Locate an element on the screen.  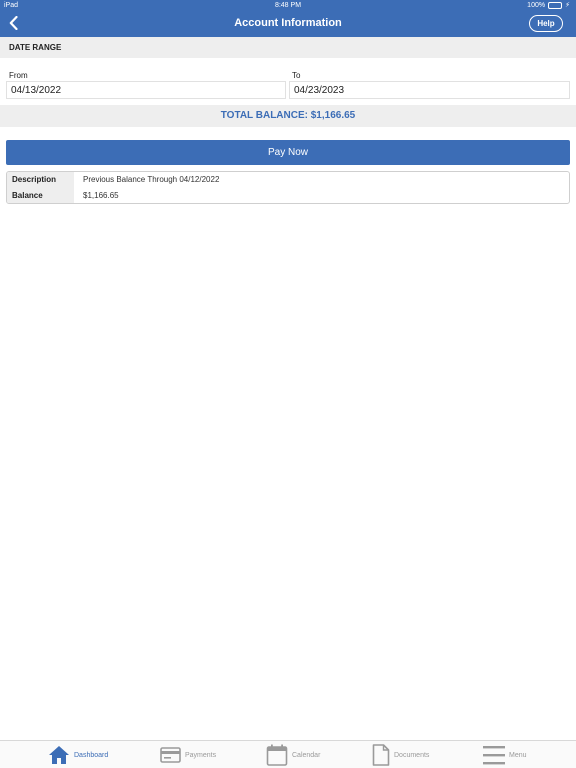
date-range-heading: DATE RANGE is located at coordinates (288, 47).